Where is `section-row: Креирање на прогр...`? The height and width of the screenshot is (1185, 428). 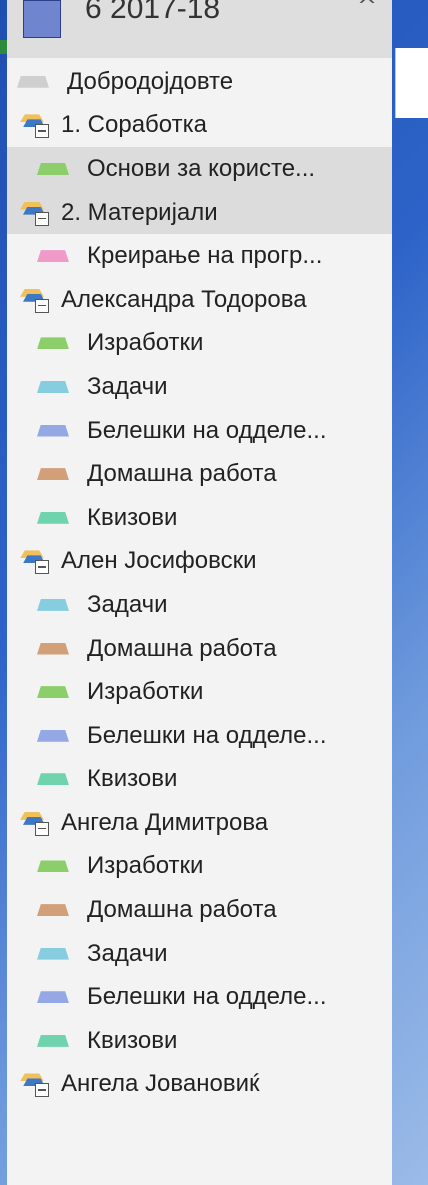 section-row: Креирање на прогр... is located at coordinates (199, 256).